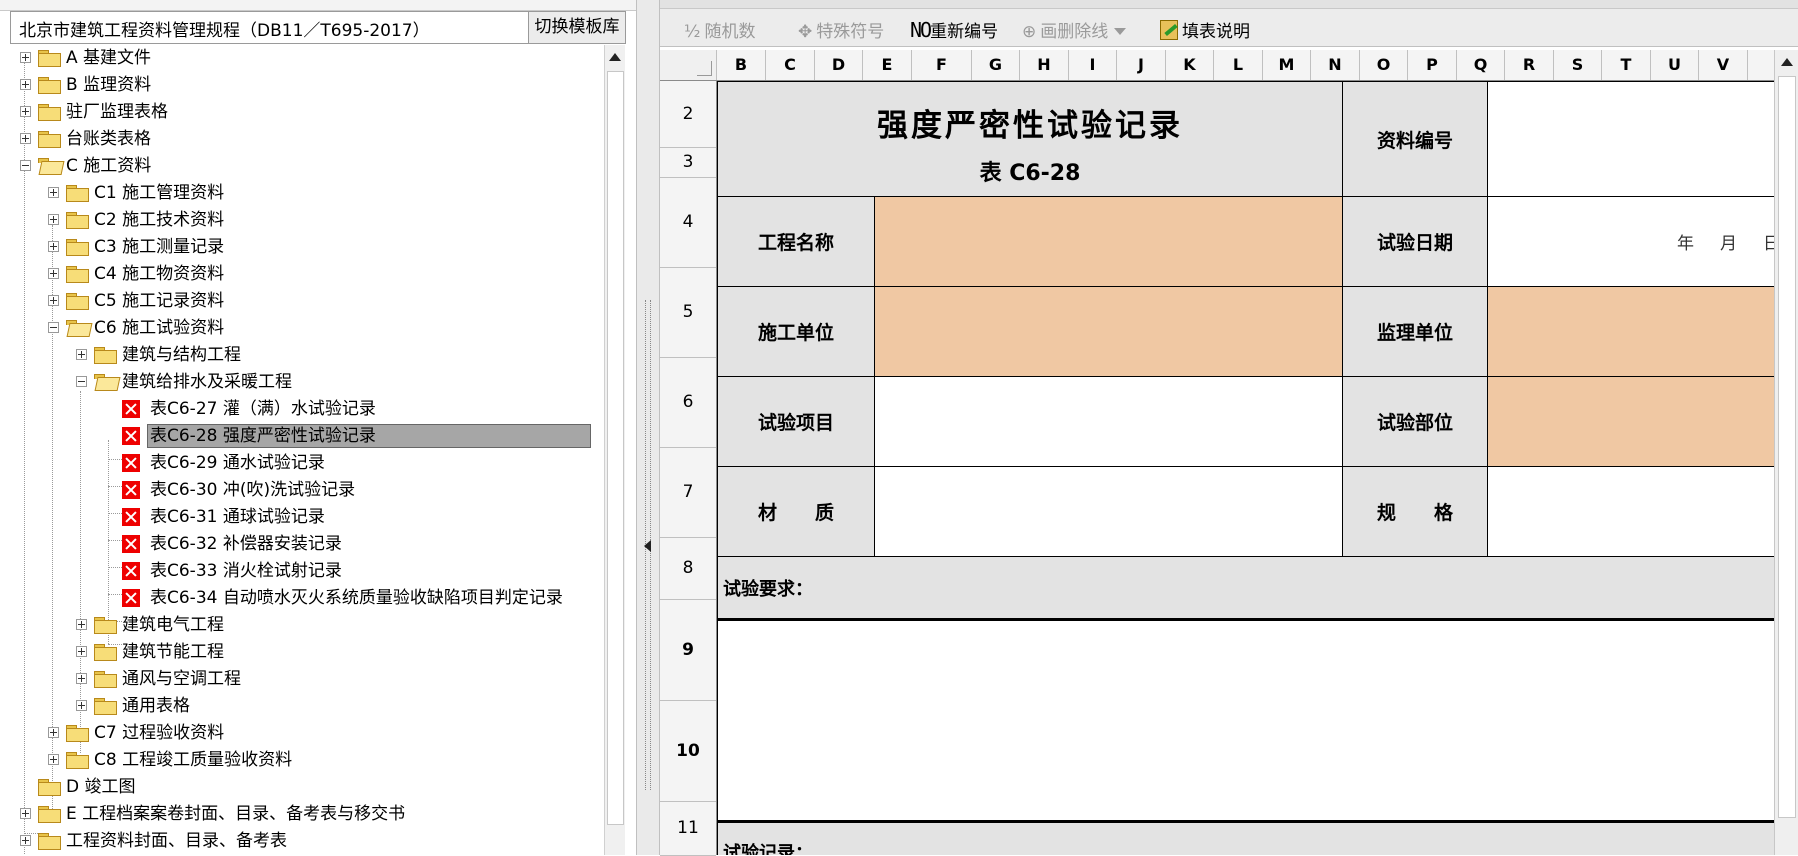  Describe the element at coordinates (318, 27) in the screenshot. I see `template-header: 北京市建筑工程资料管理规程（DB11／T695-2017） 切换模板库` at that location.